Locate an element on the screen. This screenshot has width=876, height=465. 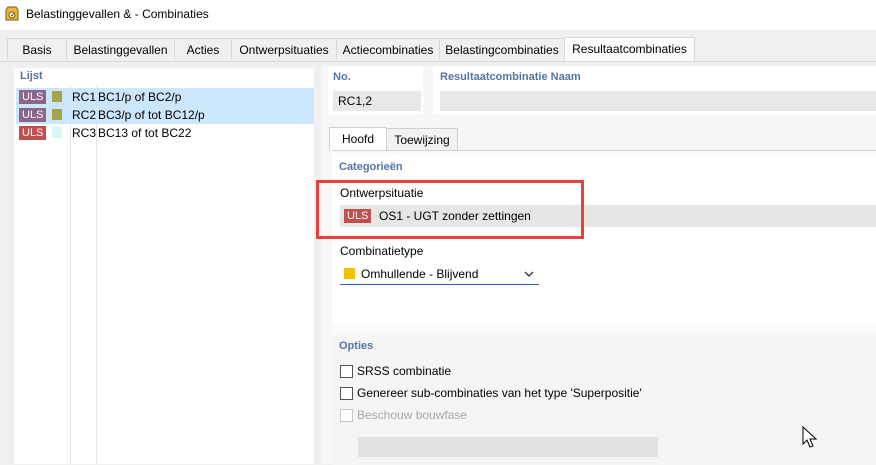
app-icon is located at coordinates (12, 13).